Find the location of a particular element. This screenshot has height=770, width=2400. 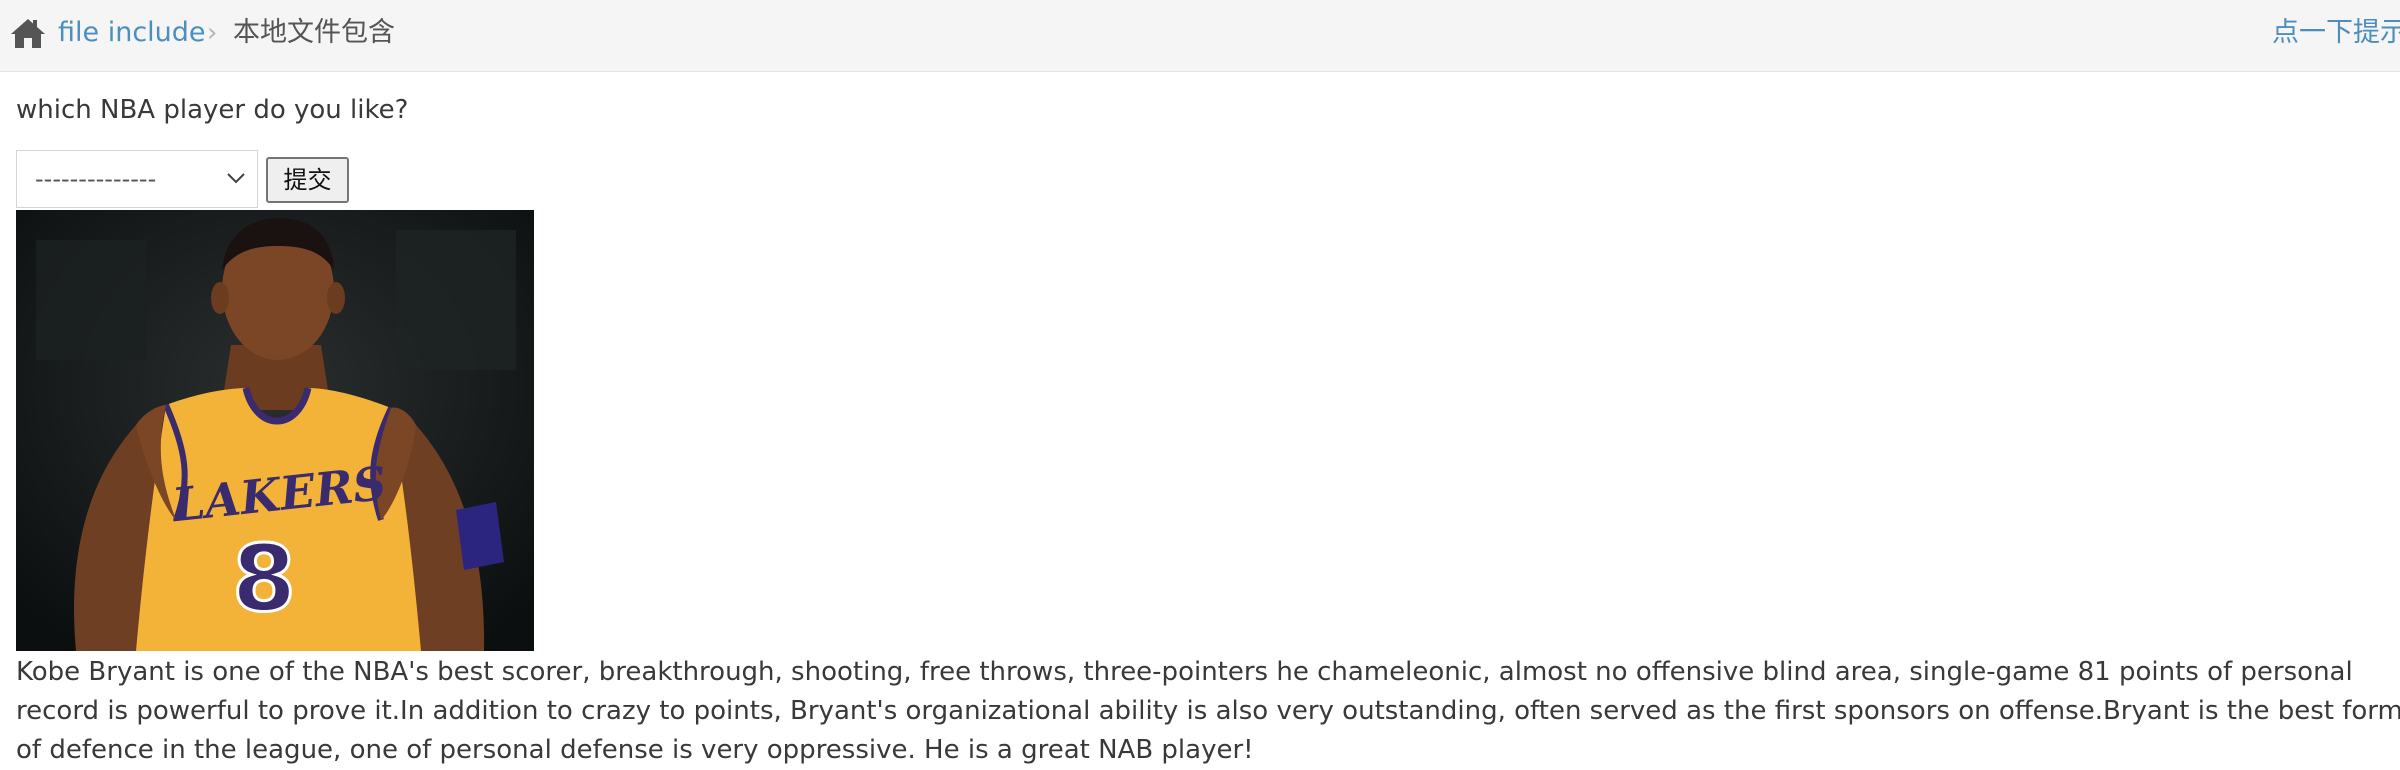

player-select: -------------- is located at coordinates (137, 179).